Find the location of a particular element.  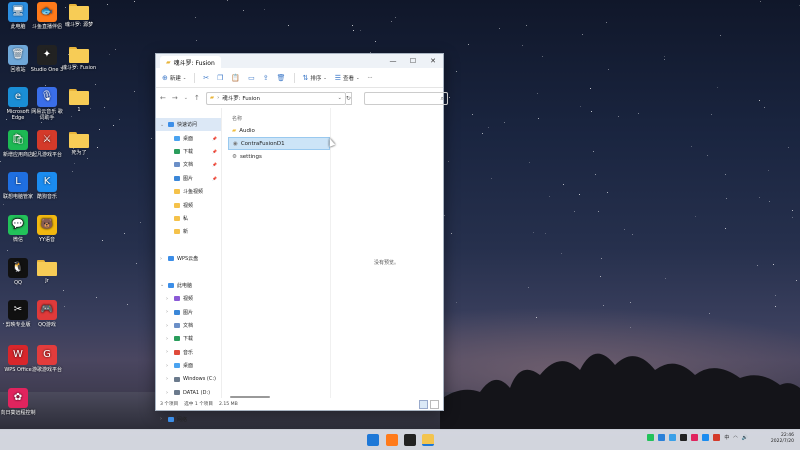

sidebar-item: 桌面 📌 is located at coordinates (188, 137).